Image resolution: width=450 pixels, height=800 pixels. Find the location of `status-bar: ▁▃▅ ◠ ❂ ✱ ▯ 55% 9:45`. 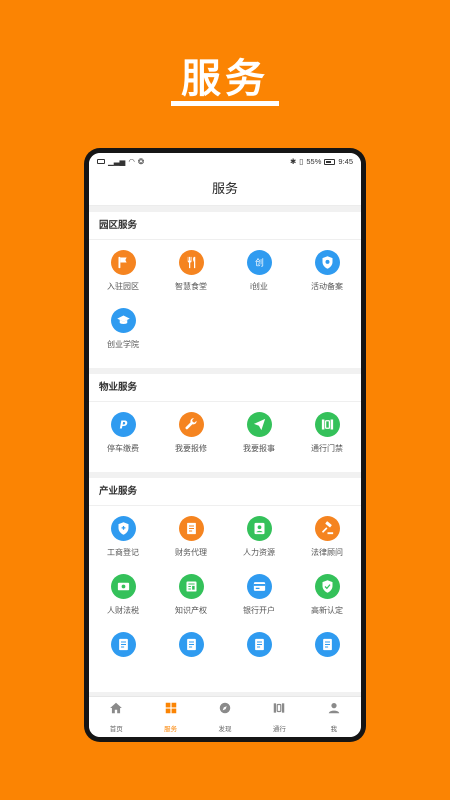

status-bar: ▁▃▅ ◠ ❂ ✱ ▯ 55% 9:45 is located at coordinates (225, 161).